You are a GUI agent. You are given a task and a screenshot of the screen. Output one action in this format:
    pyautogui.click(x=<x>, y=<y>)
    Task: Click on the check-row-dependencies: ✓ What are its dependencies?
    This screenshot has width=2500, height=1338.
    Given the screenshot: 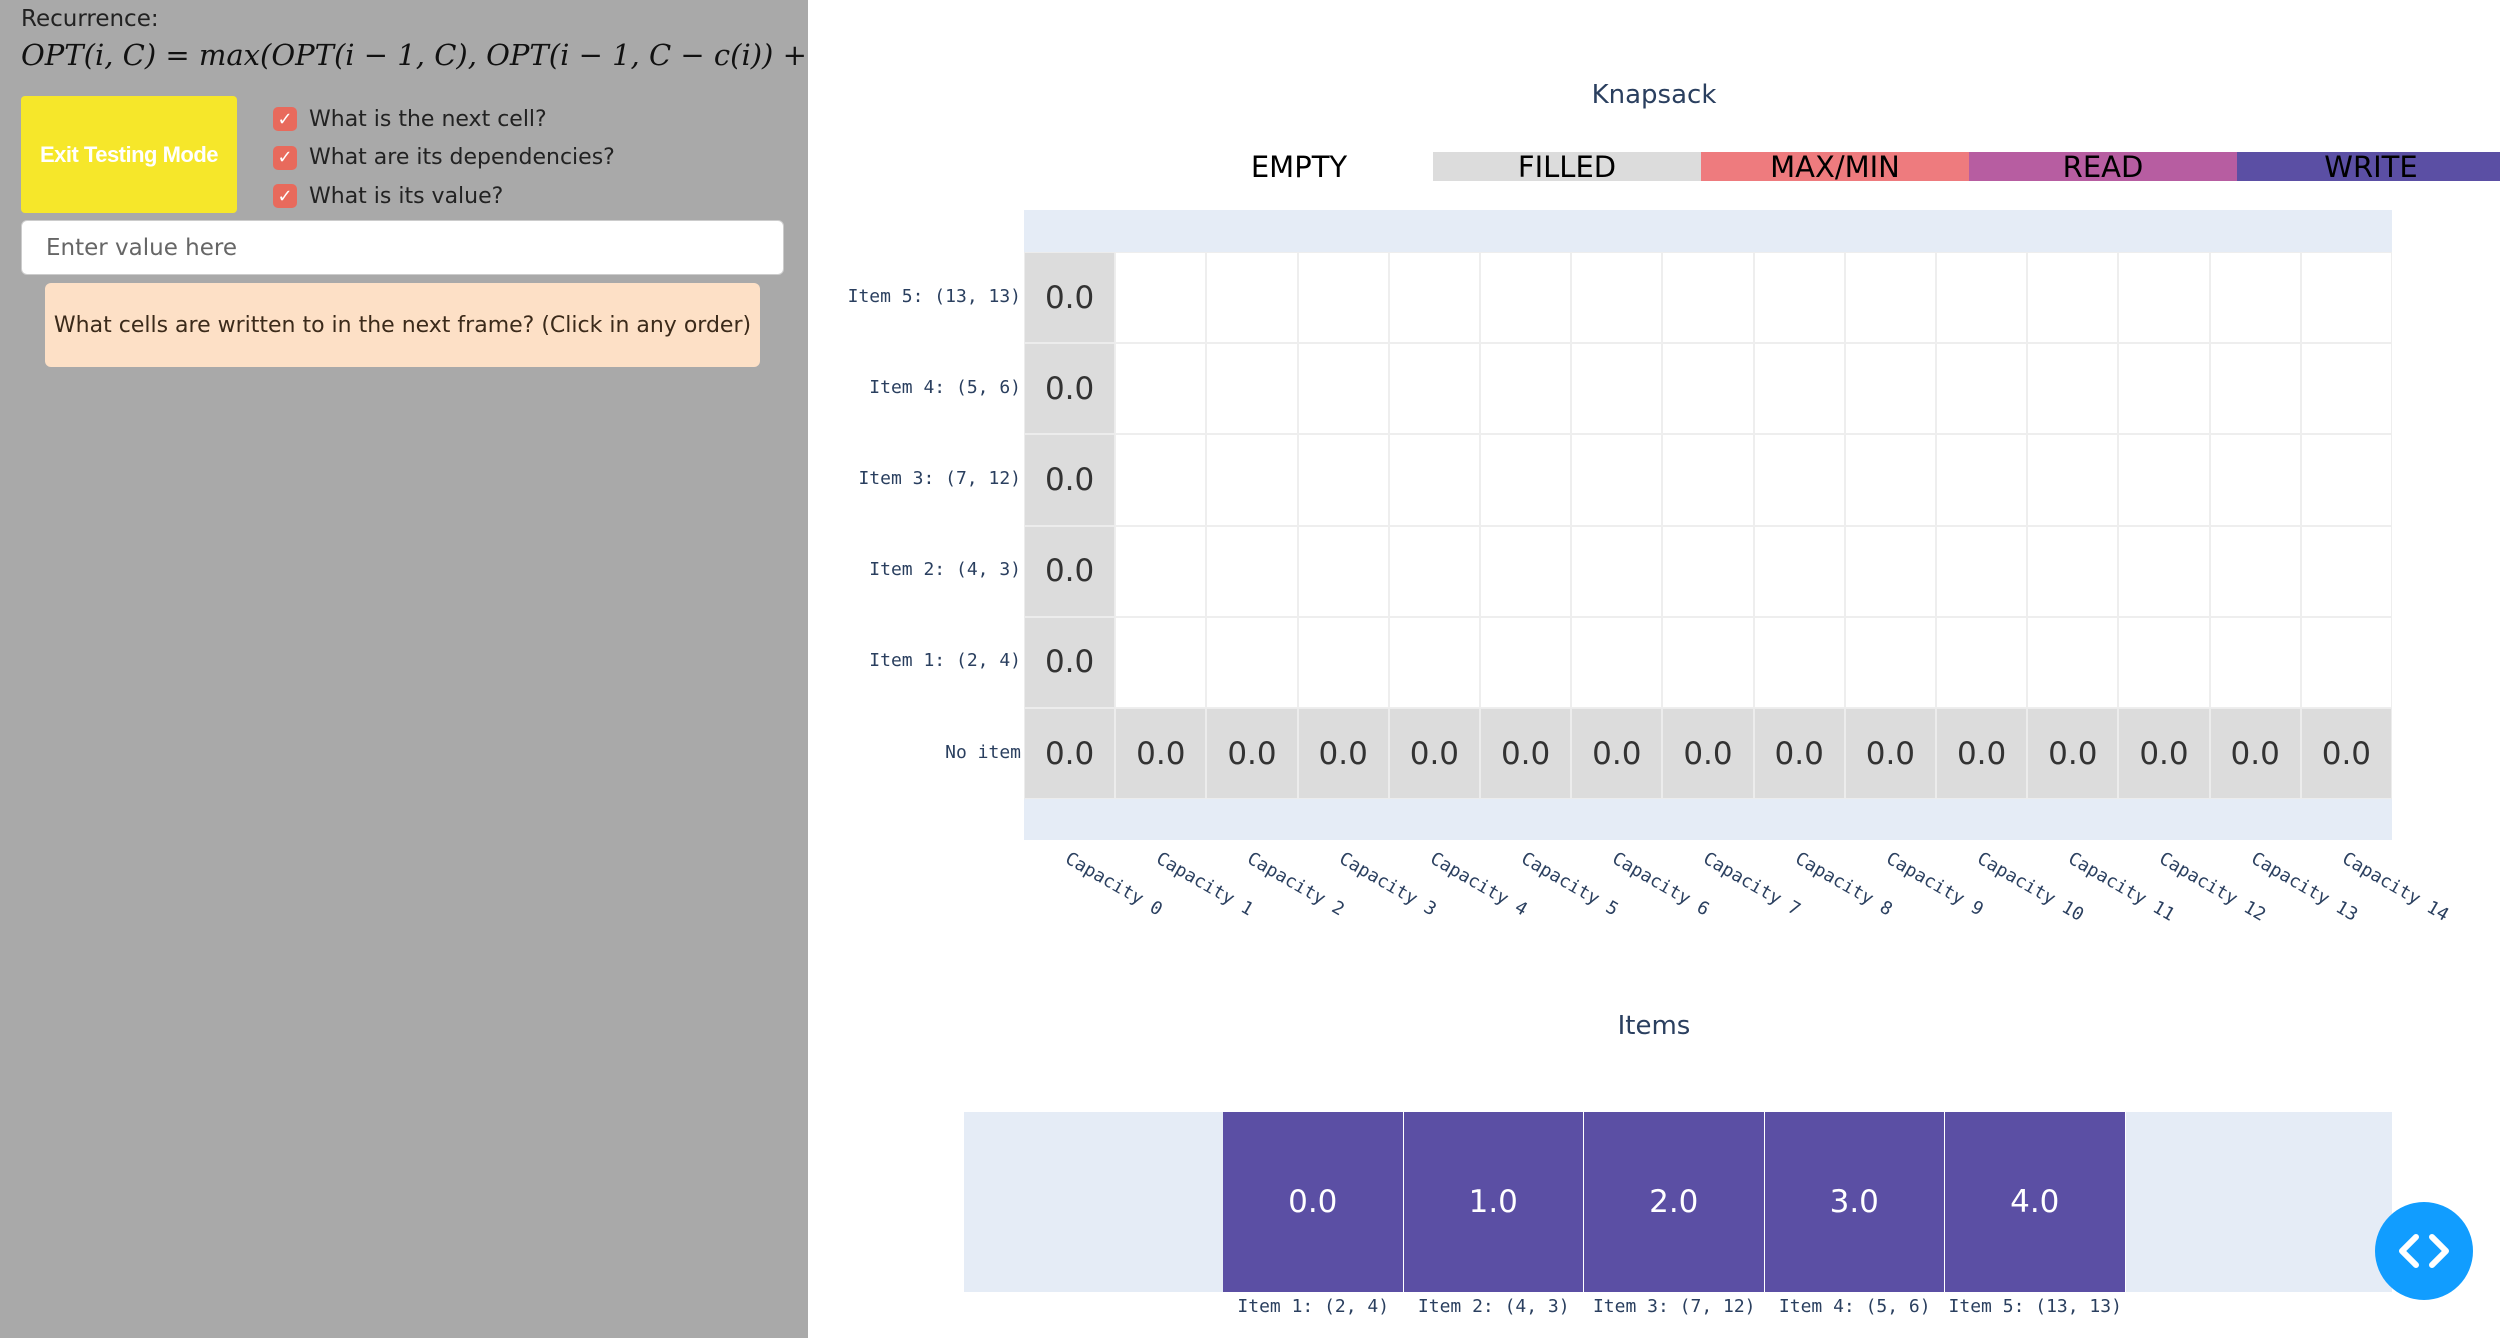 What is the action you would take?
    pyautogui.click(x=444, y=158)
    